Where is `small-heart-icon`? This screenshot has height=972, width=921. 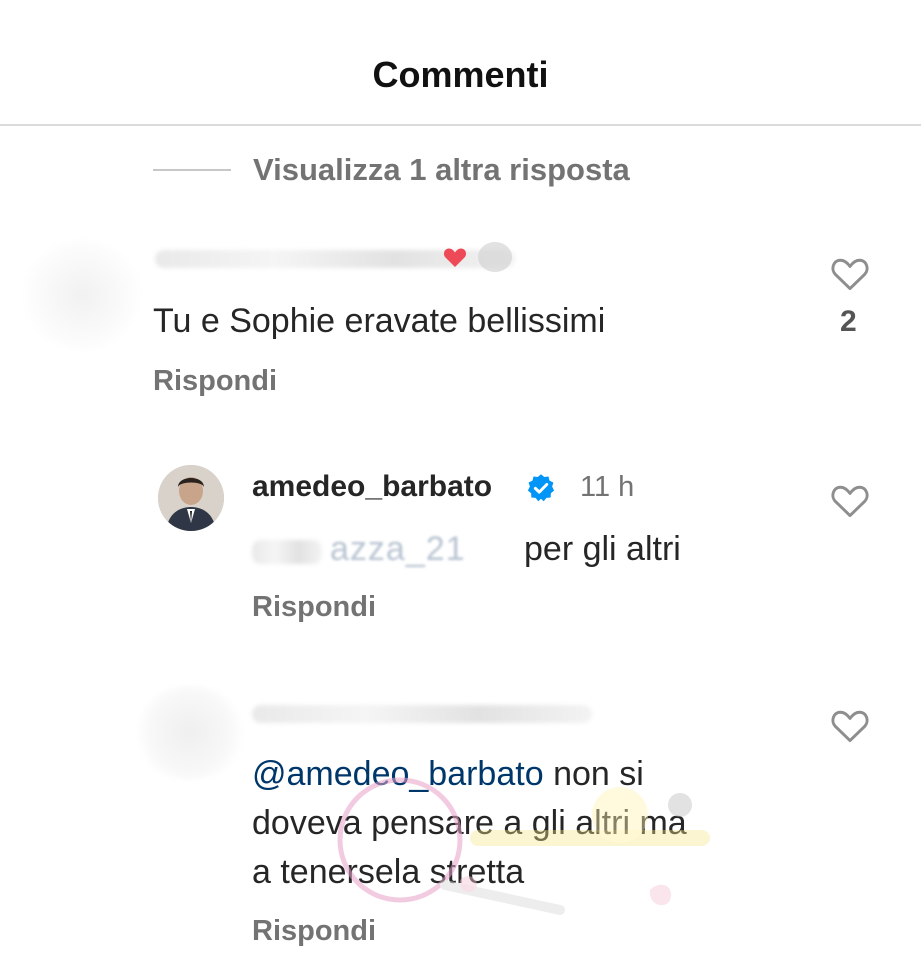
small-heart-icon is located at coordinates (455, 257).